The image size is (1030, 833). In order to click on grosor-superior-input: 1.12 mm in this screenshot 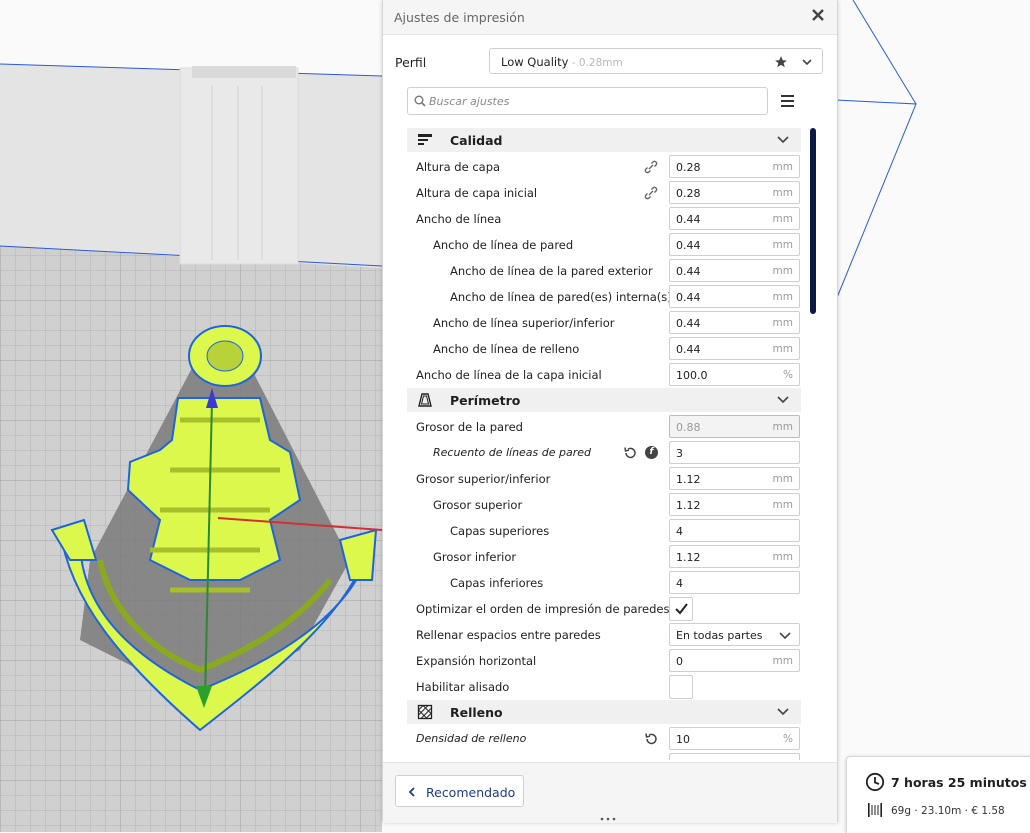, I will do `click(734, 504)`.